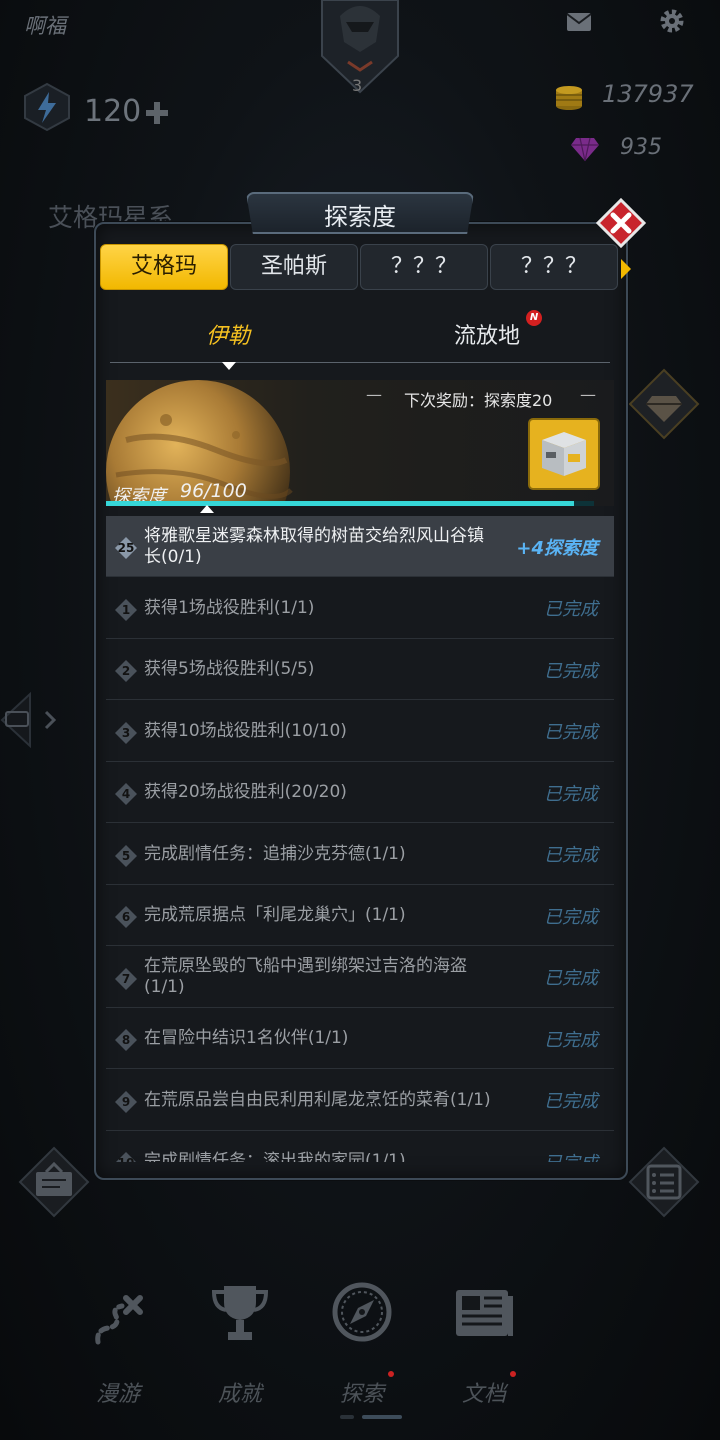  I want to click on task-description: 完成剧情任务：追捕沙克芬德(1/1), so click(275, 853).